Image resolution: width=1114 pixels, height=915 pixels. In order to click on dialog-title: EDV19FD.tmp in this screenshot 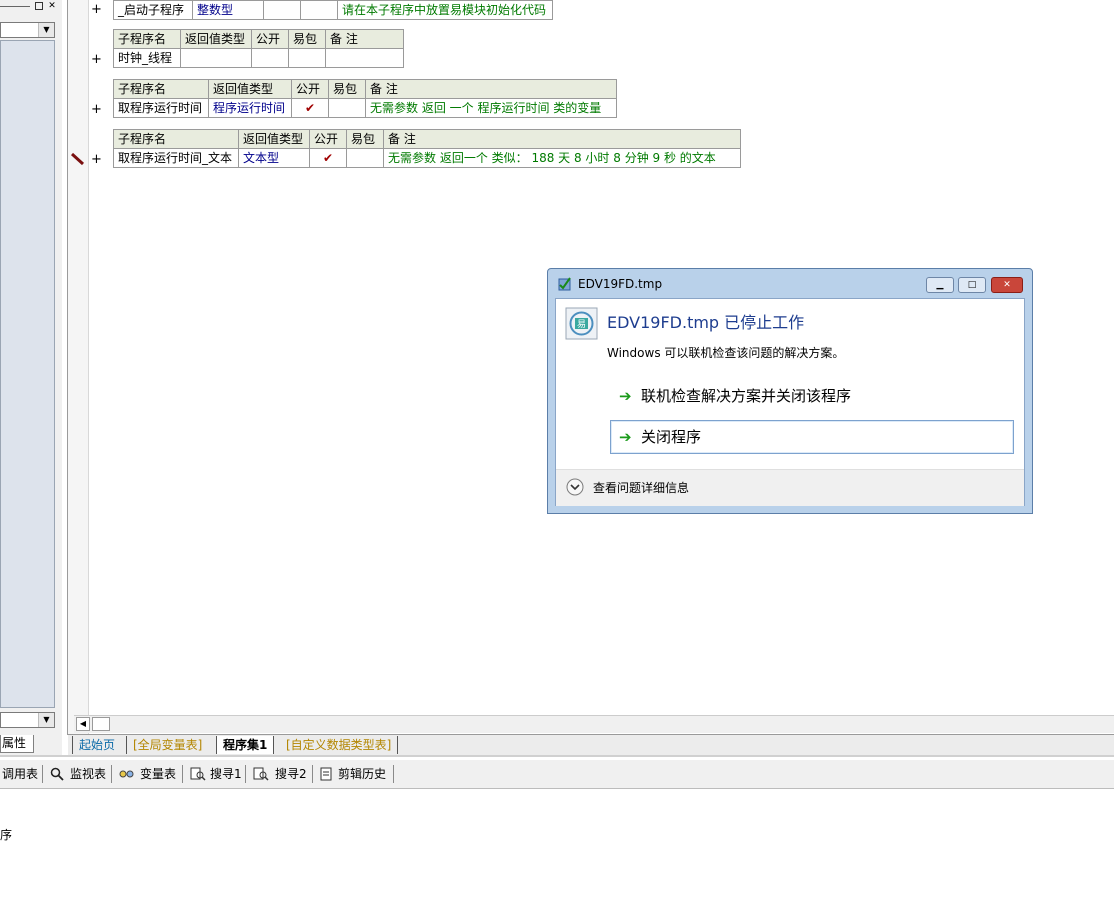, I will do `click(620, 284)`.